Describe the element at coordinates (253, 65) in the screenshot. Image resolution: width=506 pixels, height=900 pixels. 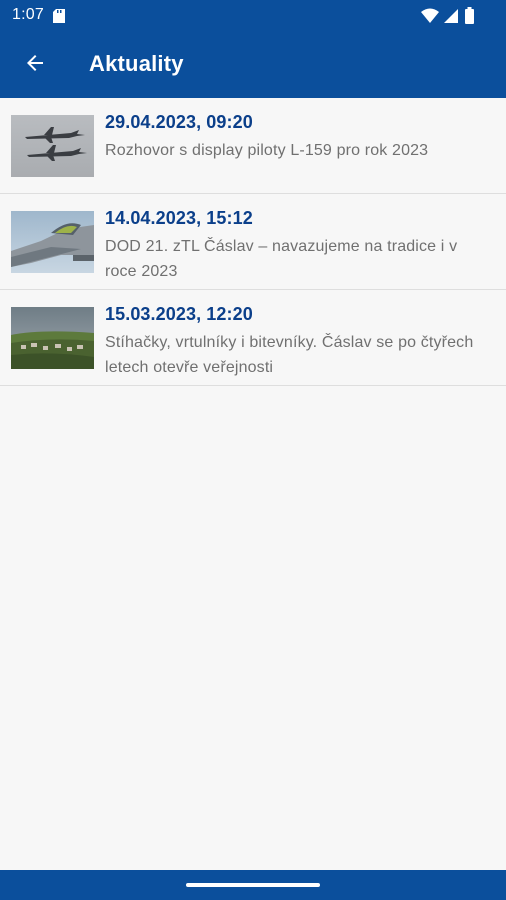
I see `app-bar: Aktuality` at that location.